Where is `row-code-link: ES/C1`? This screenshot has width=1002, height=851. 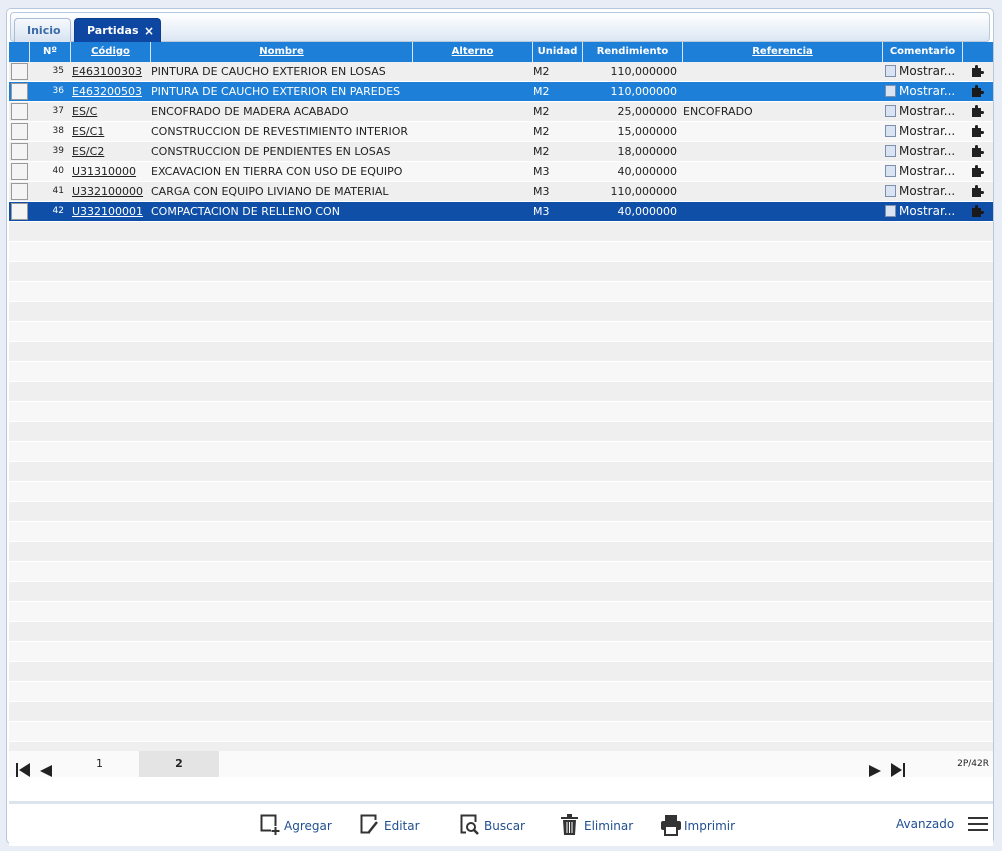
row-code-link: ES/C1 is located at coordinates (110, 131).